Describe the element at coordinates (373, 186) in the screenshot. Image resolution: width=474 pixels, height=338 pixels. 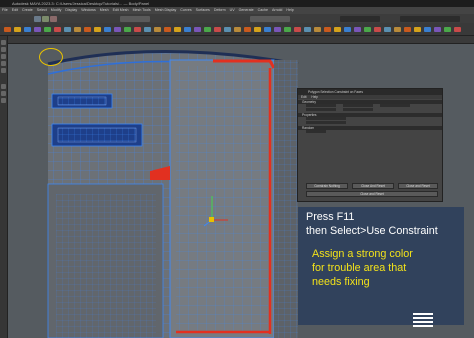
I see `close-and-reset-button: Close And Reset` at that location.